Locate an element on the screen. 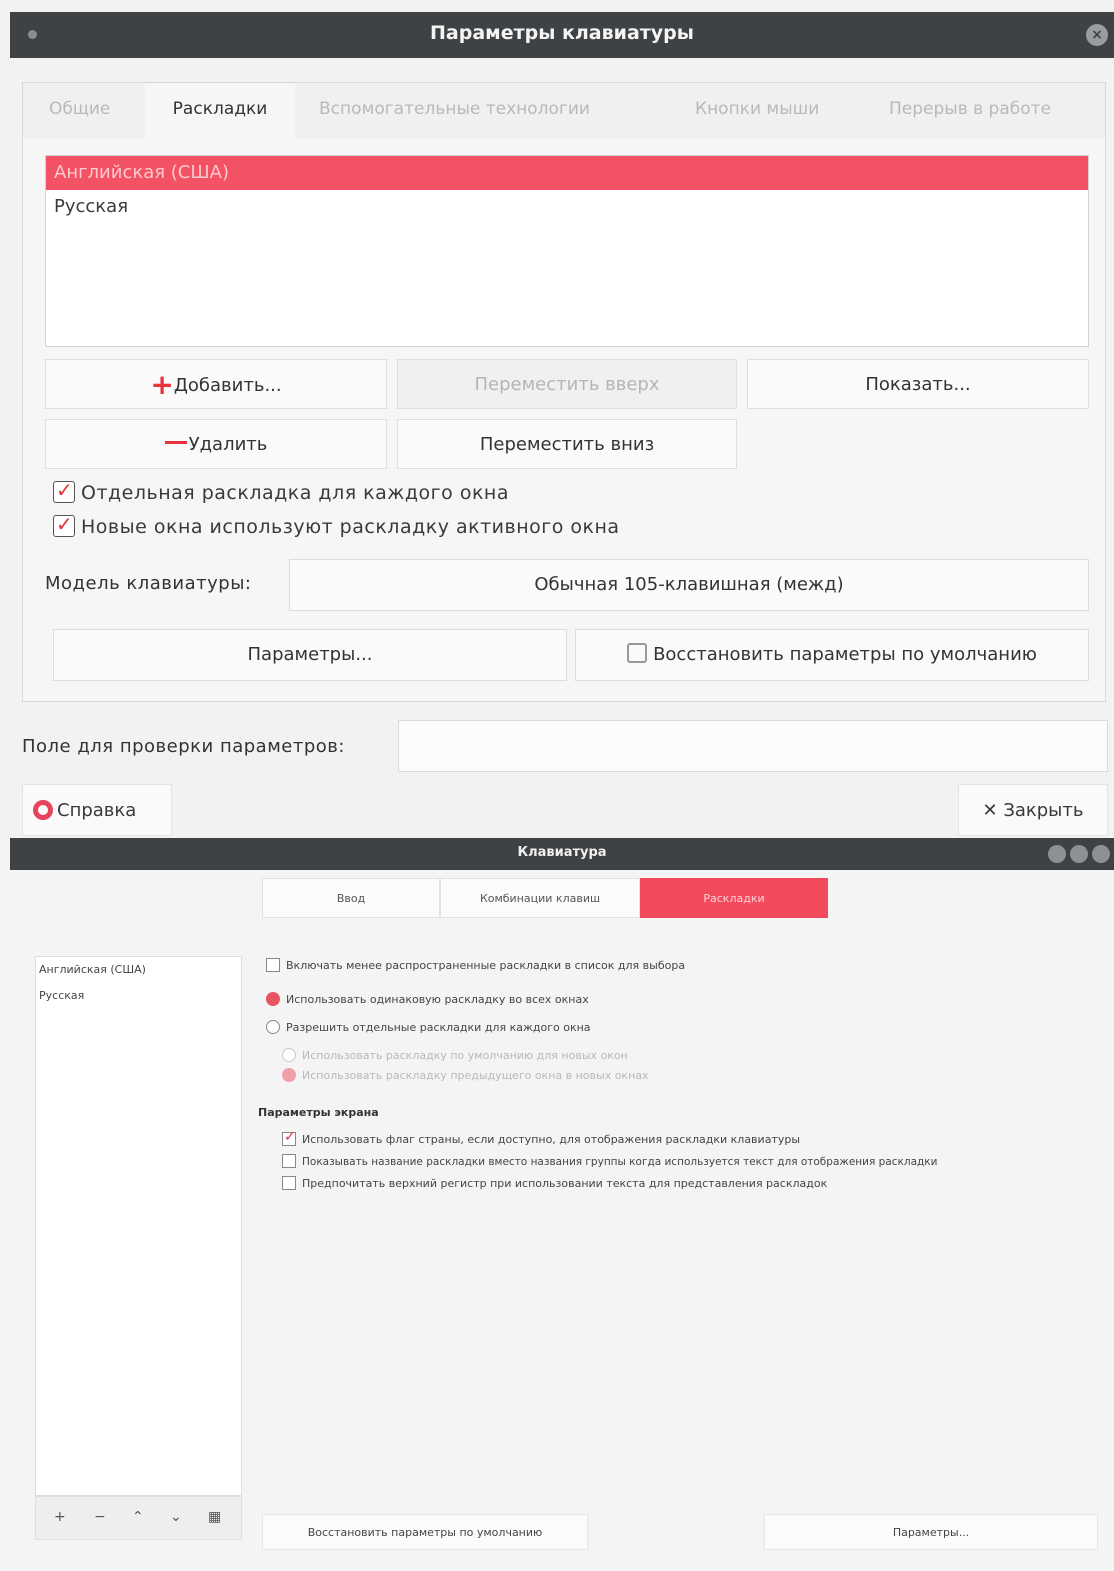 The image size is (1114, 1571). remove-layout-button: Удалить is located at coordinates (216, 444).